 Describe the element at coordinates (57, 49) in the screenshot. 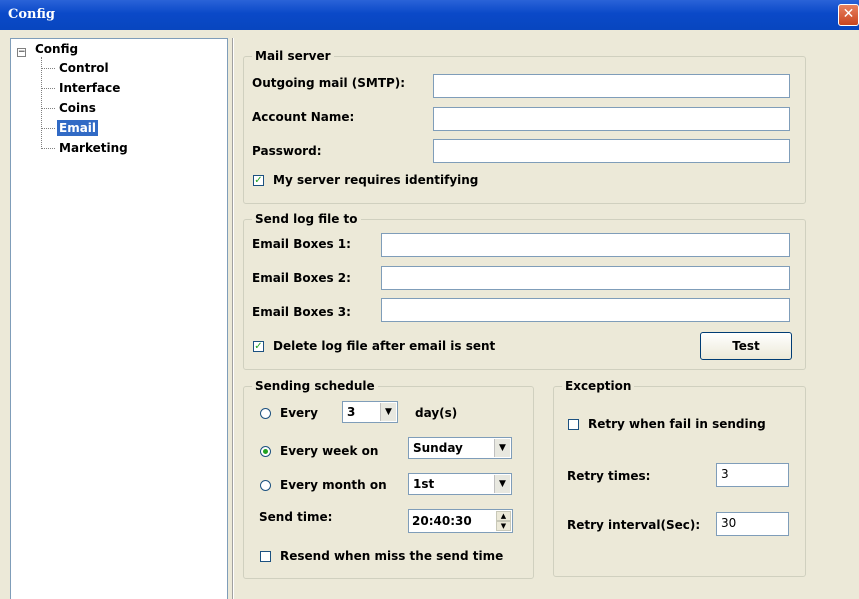

I see `tree-root-label: Config` at that location.